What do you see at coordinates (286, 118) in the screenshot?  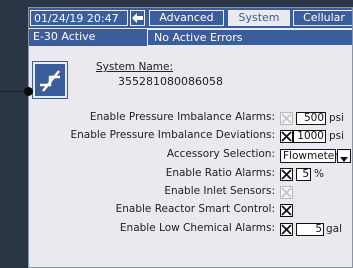 I see `pressure-imbalance-alarms-checkbox` at bounding box center [286, 118].